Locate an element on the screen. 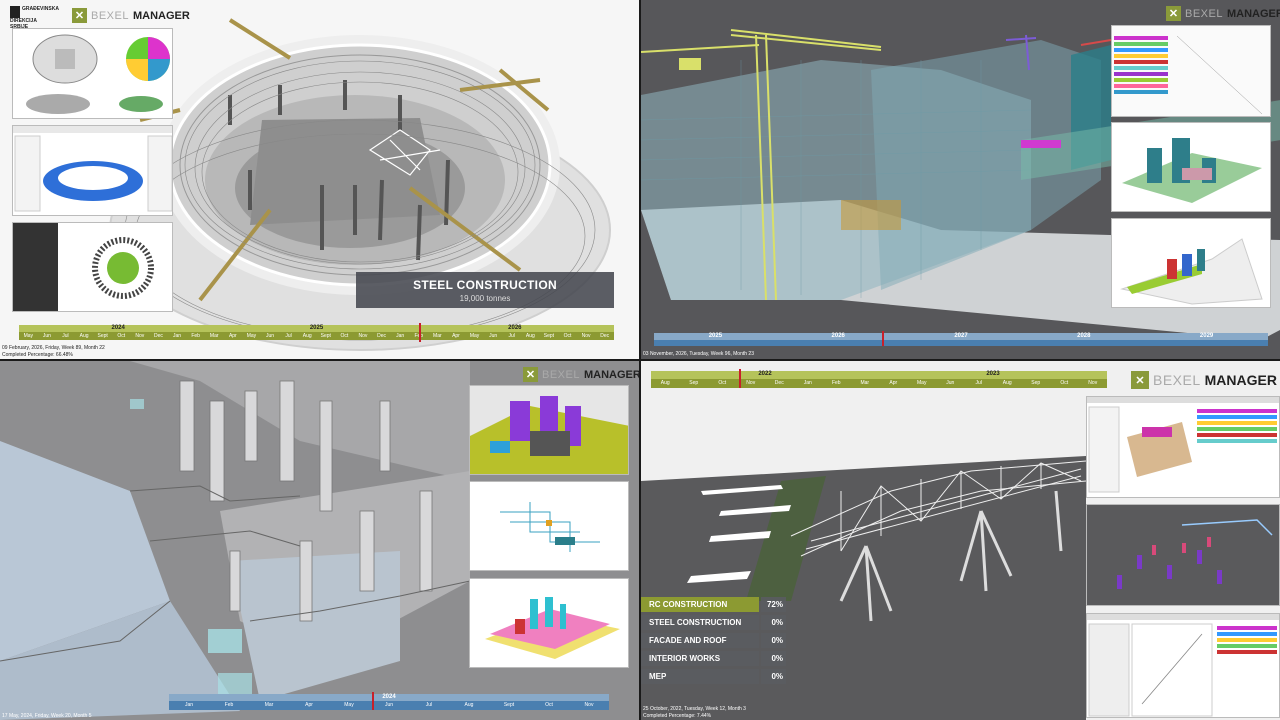 This screenshot has height=720, width=1280. phase-overlay: STEEL CONSTRUCTION 19,000 tonnes is located at coordinates (485, 290).